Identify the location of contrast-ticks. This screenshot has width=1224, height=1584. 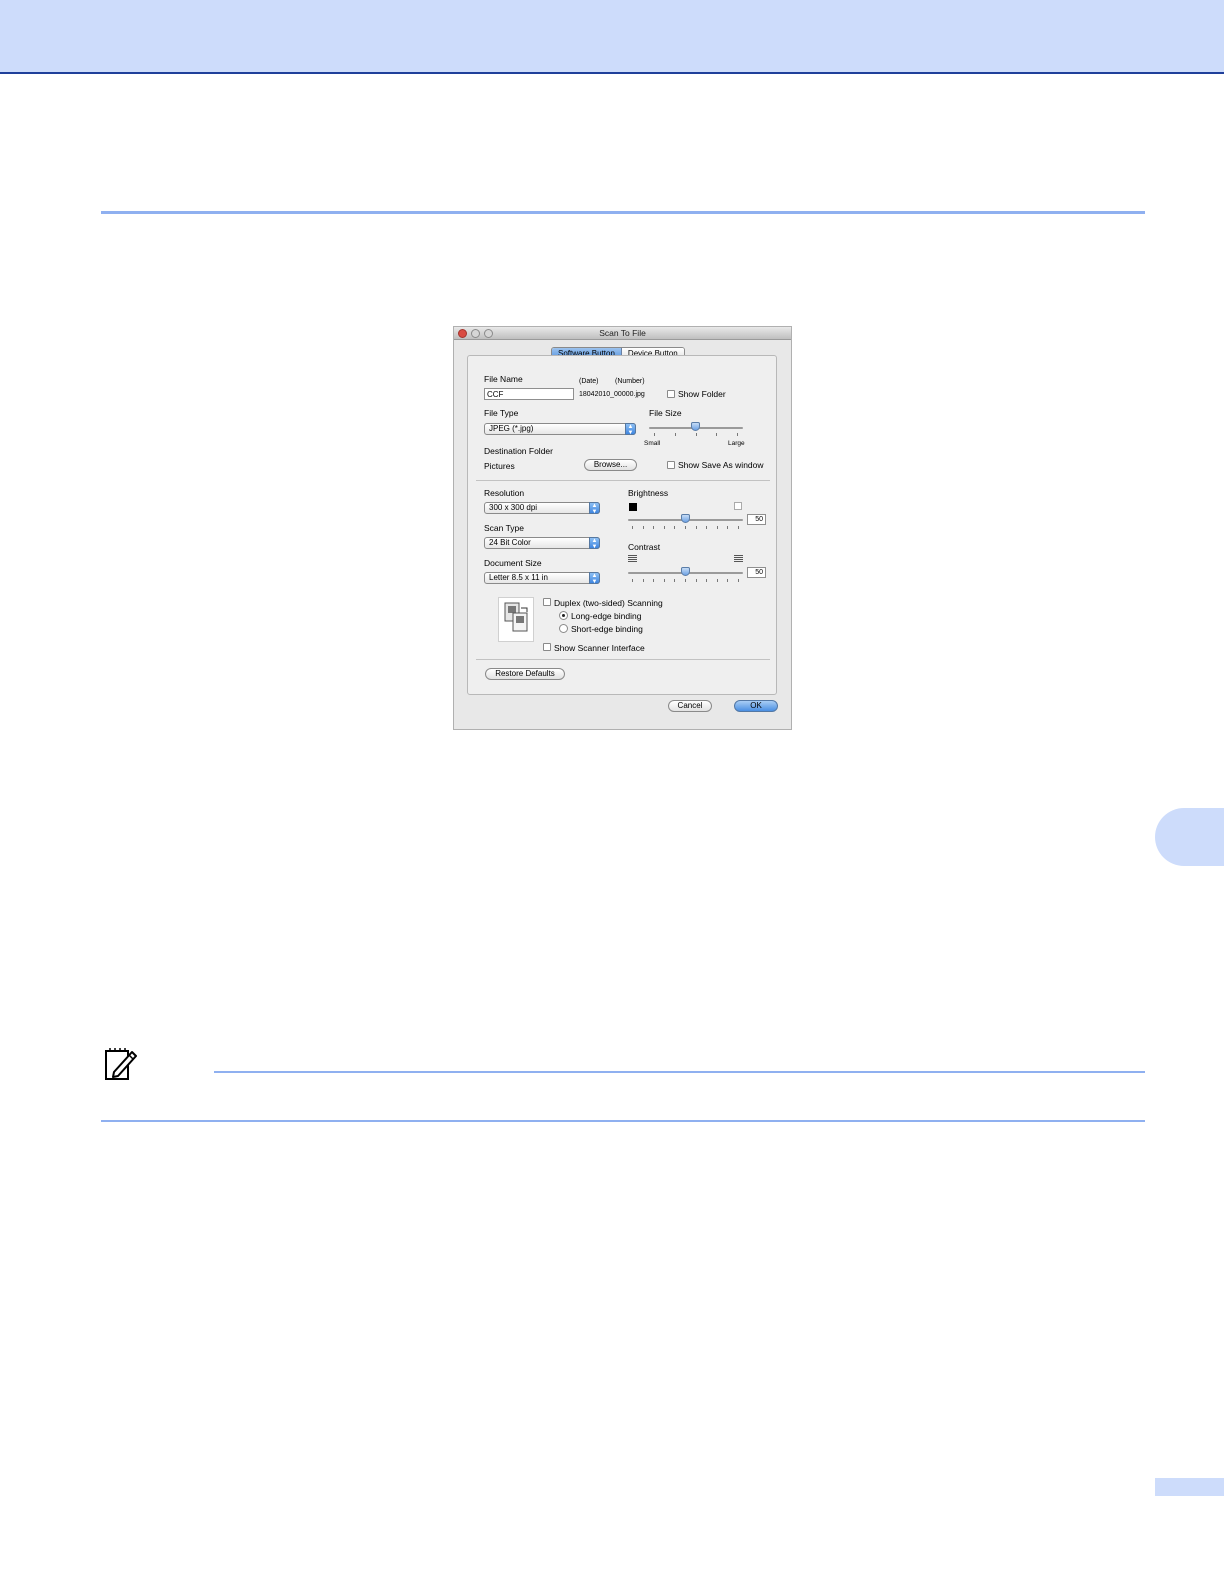
(685, 581).